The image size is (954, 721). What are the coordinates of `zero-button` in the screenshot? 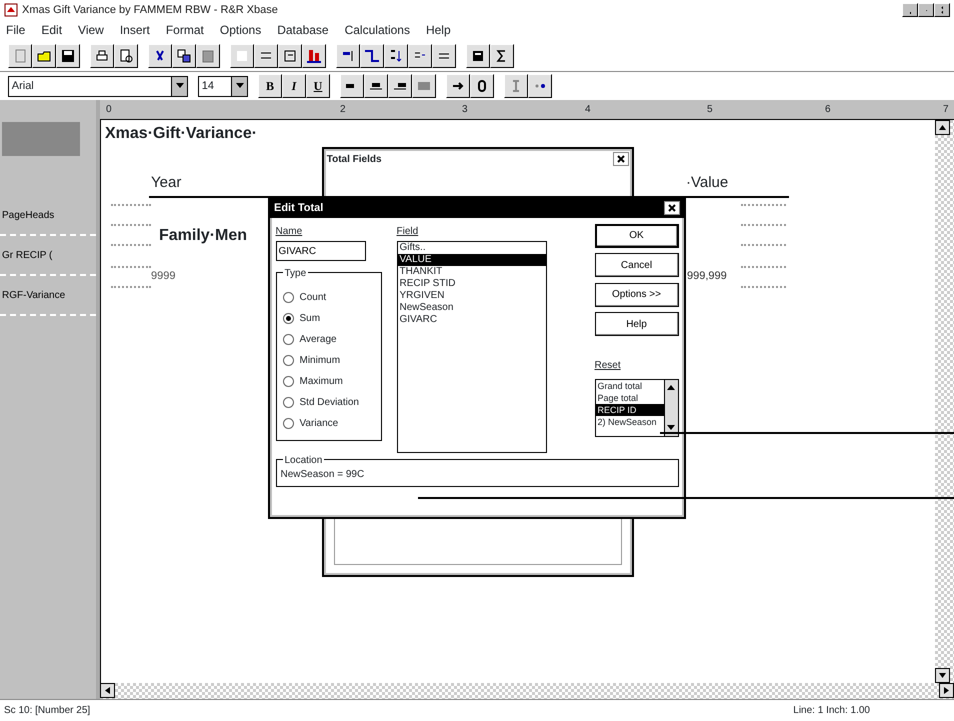 It's located at (482, 86).